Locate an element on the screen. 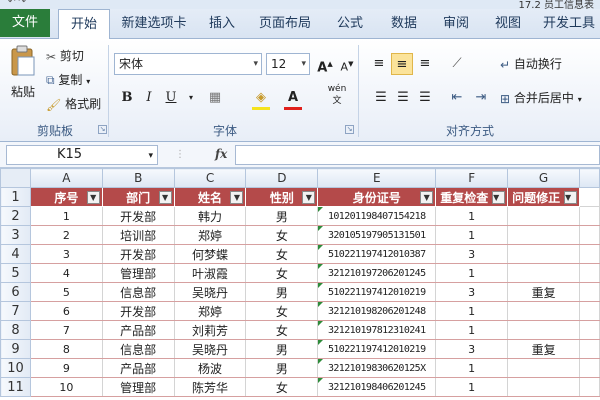  row-header: 4 is located at coordinates (15, 254).